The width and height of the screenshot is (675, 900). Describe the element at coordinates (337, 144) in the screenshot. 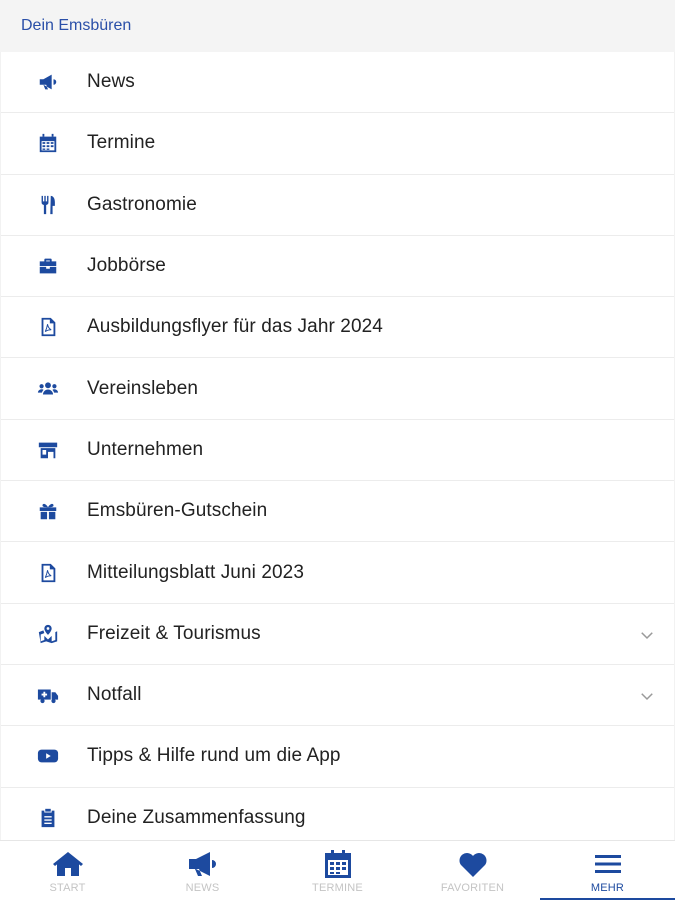

I see `menu-item-termine: Termine` at that location.